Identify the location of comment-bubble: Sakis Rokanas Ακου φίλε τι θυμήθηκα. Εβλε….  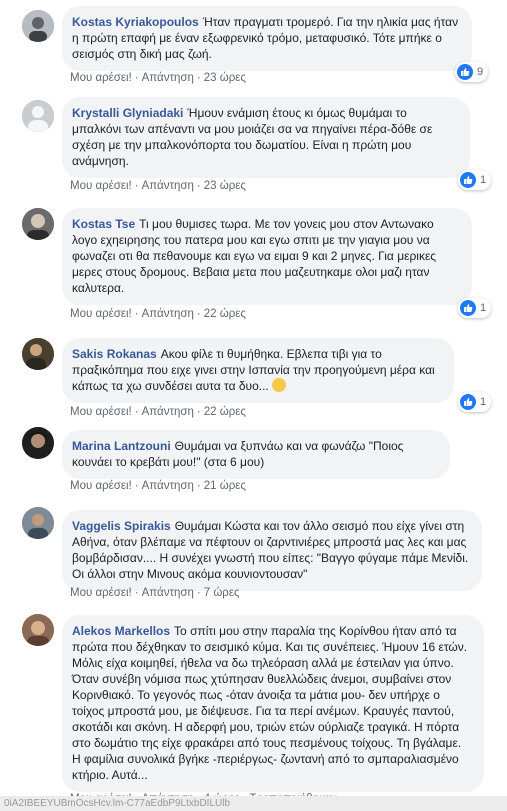
(258, 370).